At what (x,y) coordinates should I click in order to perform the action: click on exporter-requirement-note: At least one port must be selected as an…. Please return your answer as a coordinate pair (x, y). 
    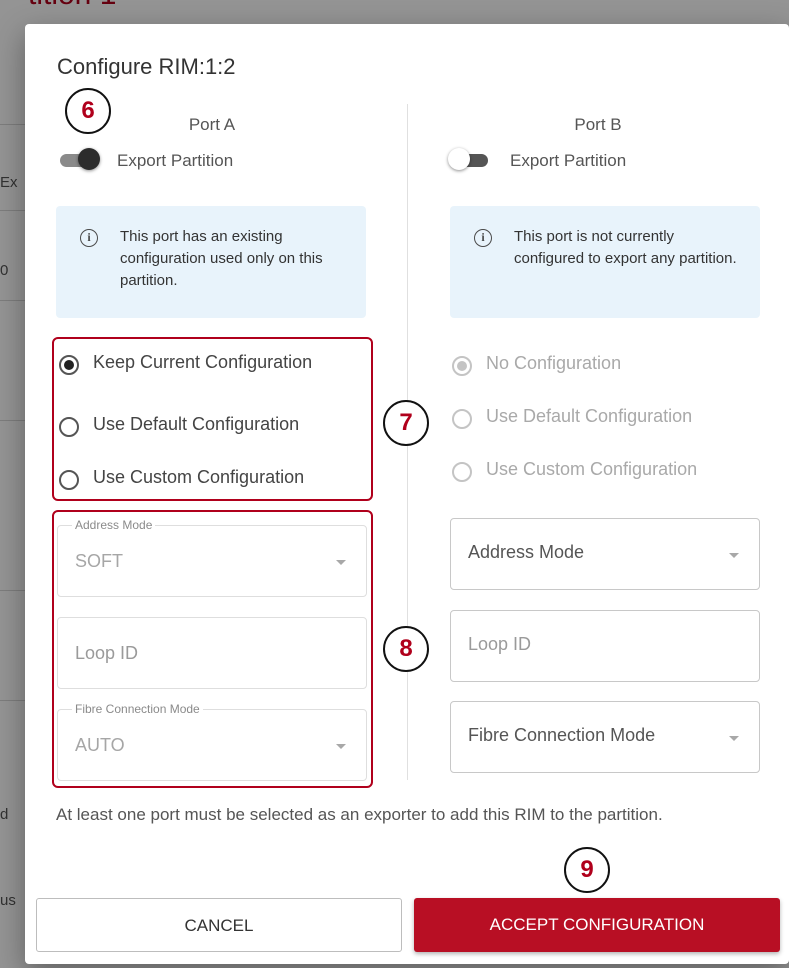
    Looking at the image, I should click on (359, 814).